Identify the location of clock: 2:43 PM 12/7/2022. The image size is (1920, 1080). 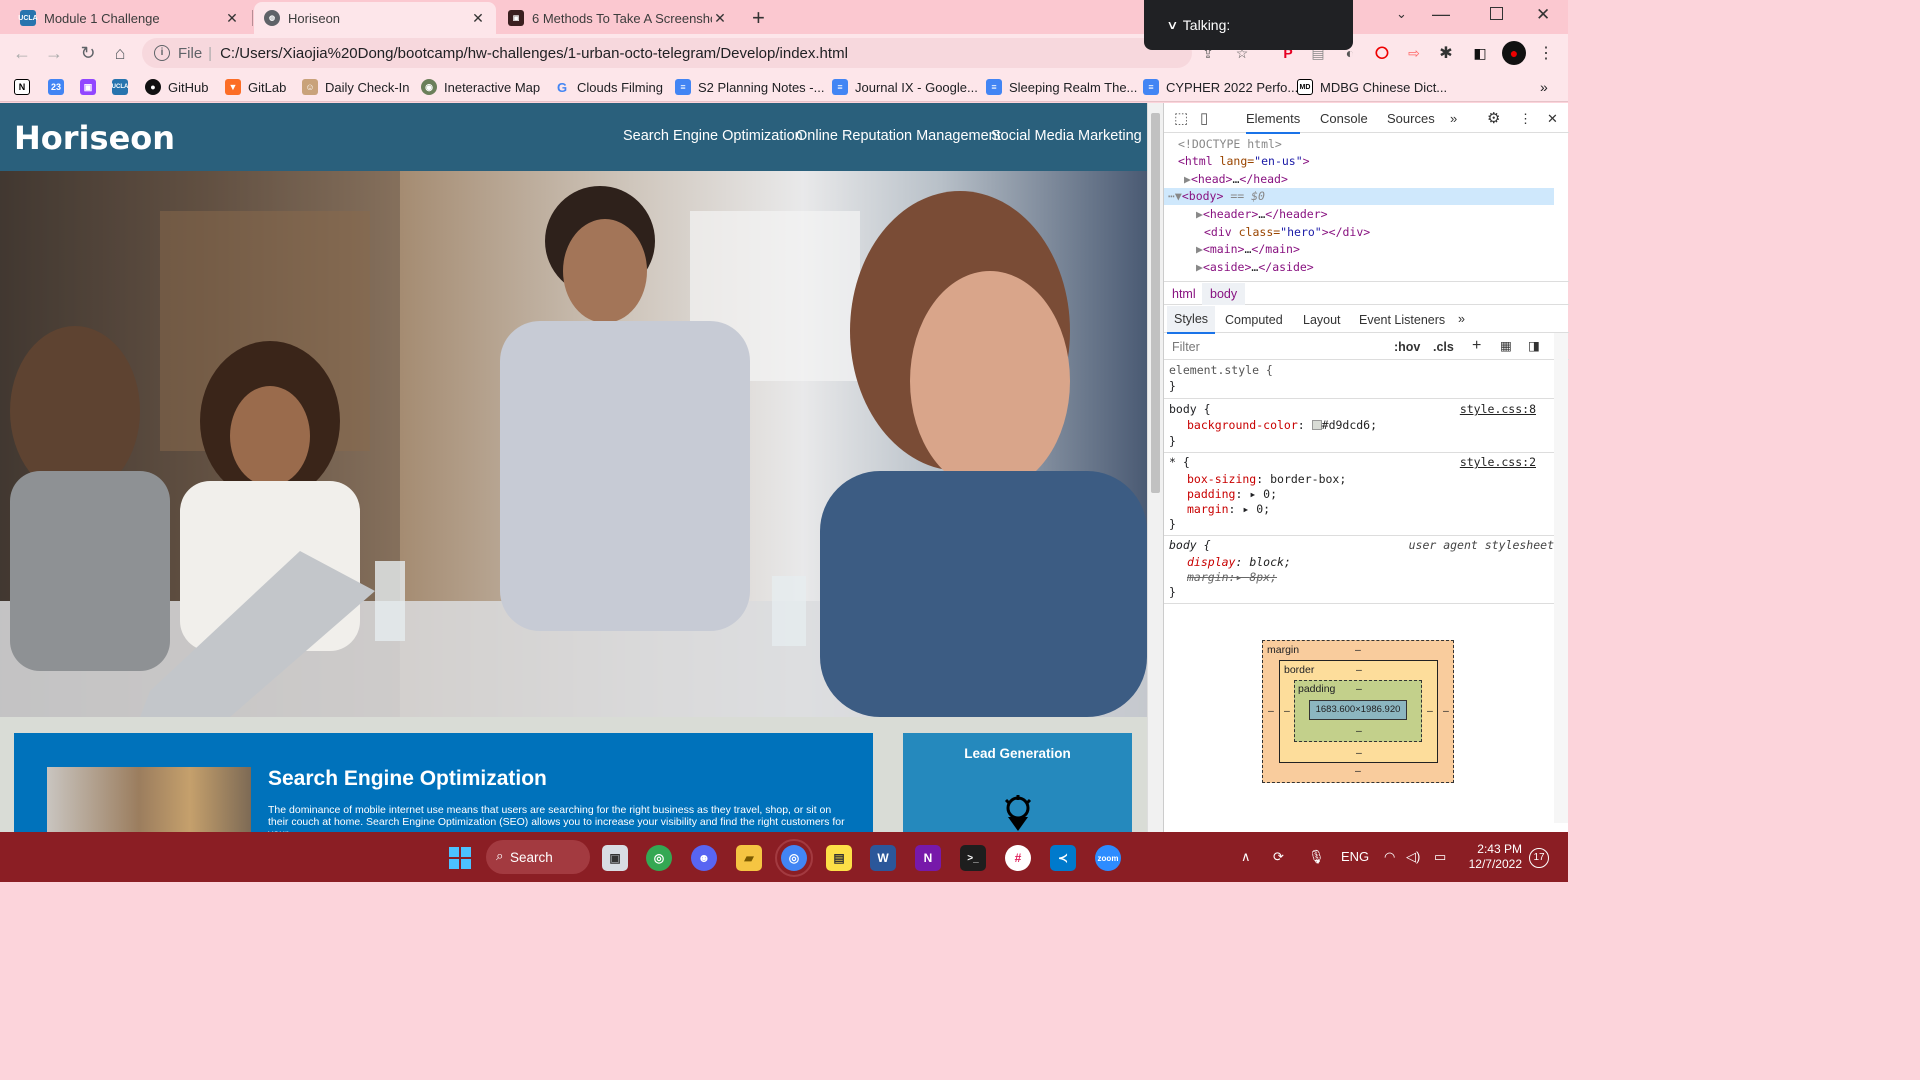
(1492, 857).